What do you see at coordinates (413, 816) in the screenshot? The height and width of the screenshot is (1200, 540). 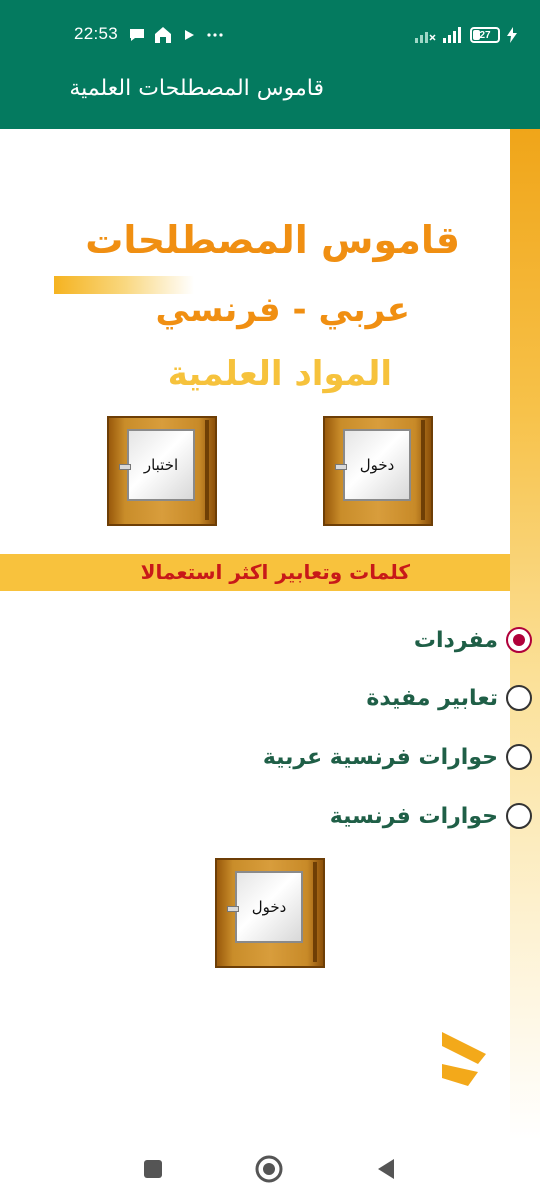 I see `option-label: حوارات فرنسية` at bounding box center [413, 816].